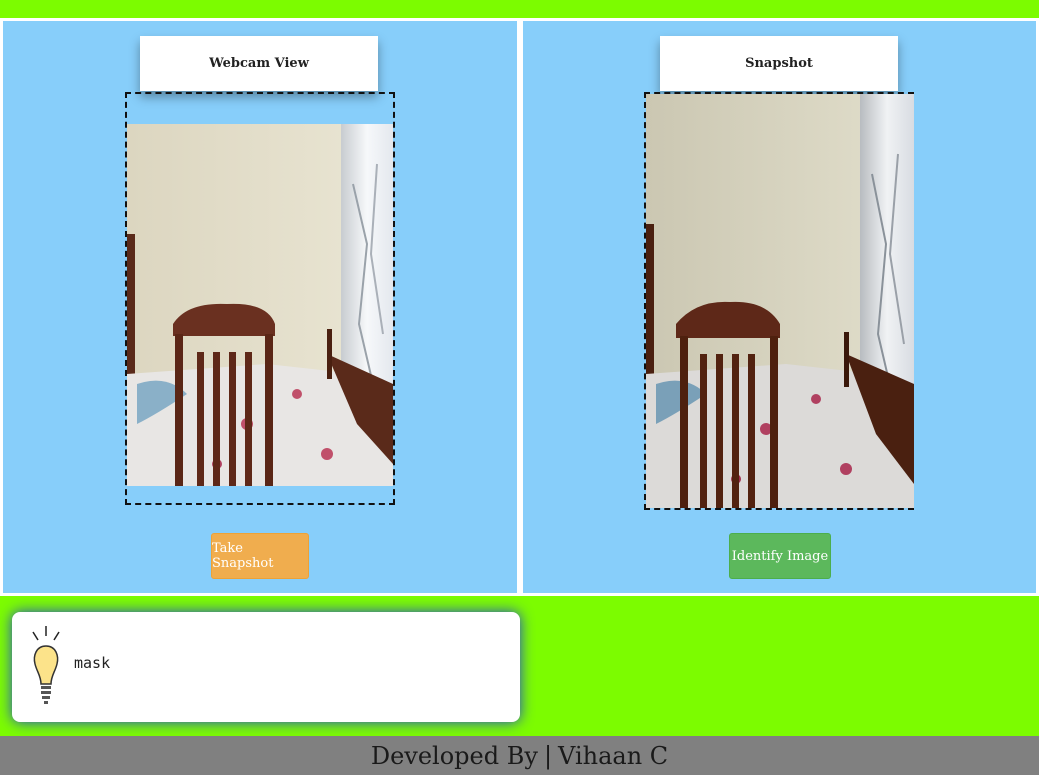 The height and width of the screenshot is (775, 1039). Describe the element at coordinates (454, 755) in the screenshot. I see `footer-prefix: Developed By` at that location.